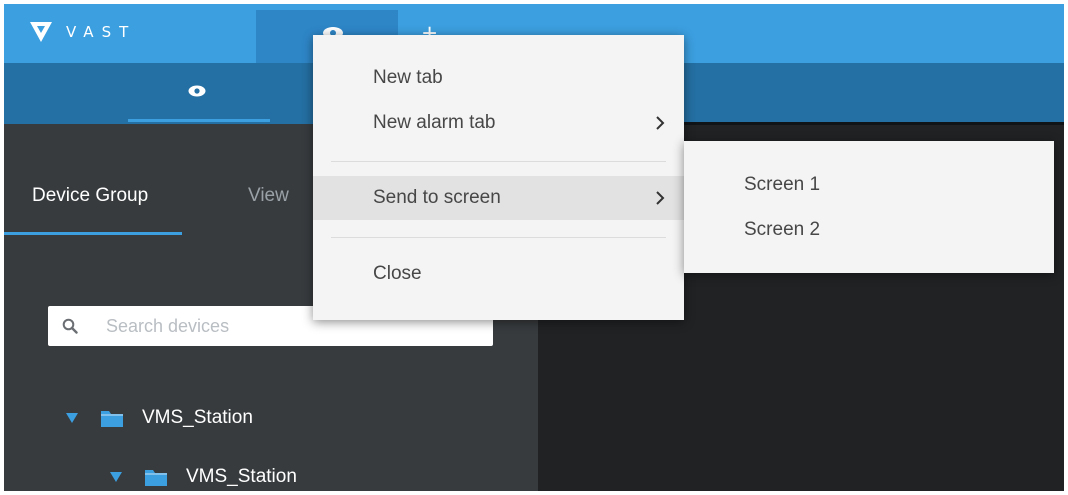 The width and height of the screenshot is (1068, 495). What do you see at coordinates (498, 78) in the screenshot?
I see `menu-item-new-tab: New tab` at bounding box center [498, 78].